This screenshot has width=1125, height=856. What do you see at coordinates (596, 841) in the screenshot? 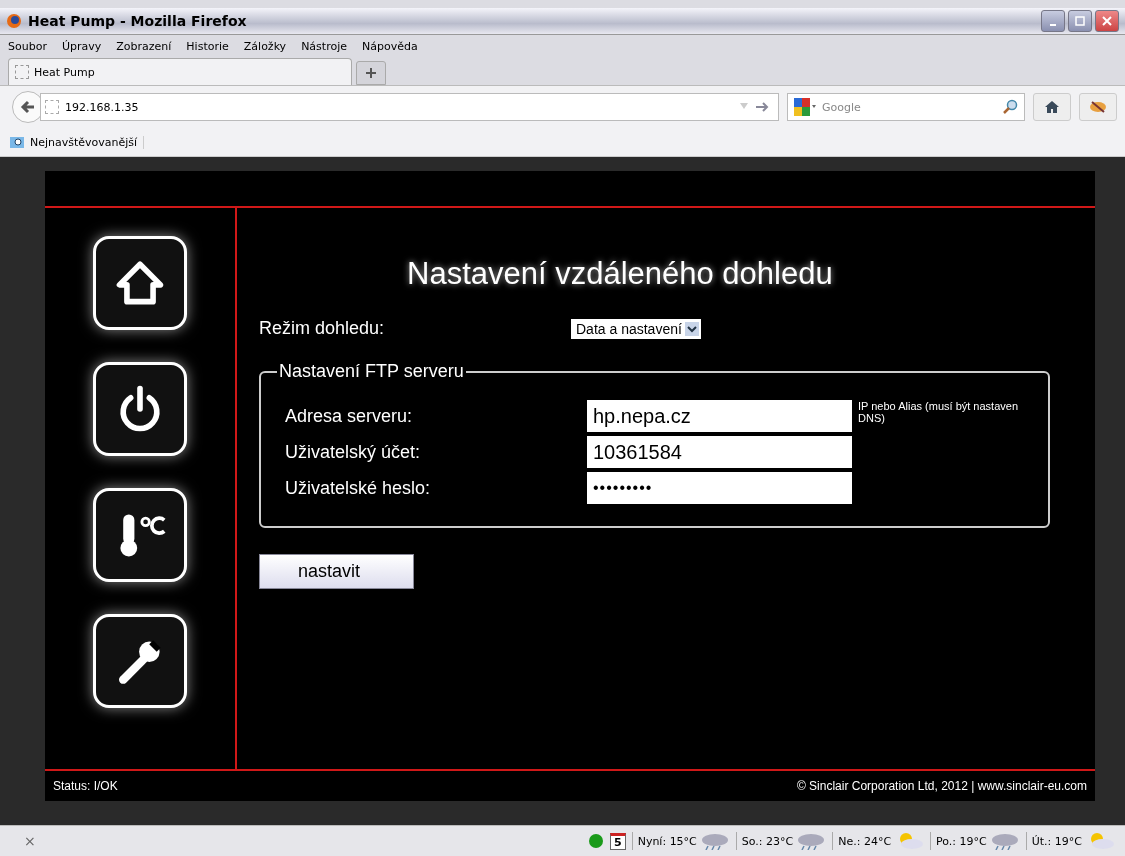
I see `status-indicator-icon` at bounding box center [596, 841].